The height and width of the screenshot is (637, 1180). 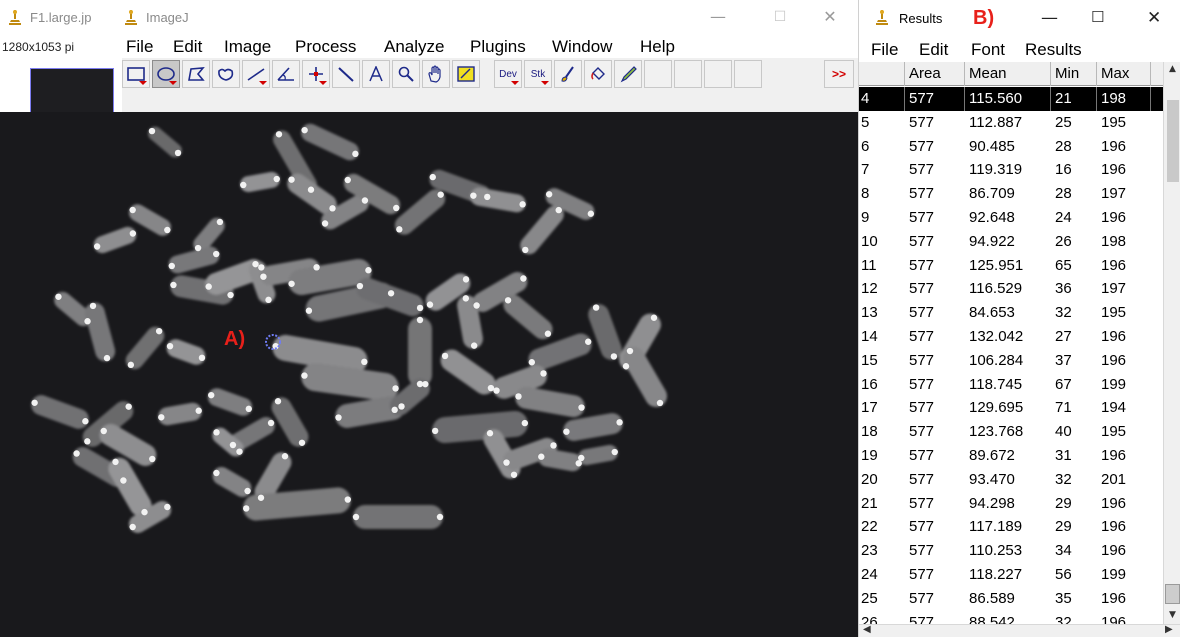 What do you see at coordinates (1011, 432) in the screenshot?
I see `table-row: 18 577 123.768 40 195` at bounding box center [1011, 432].